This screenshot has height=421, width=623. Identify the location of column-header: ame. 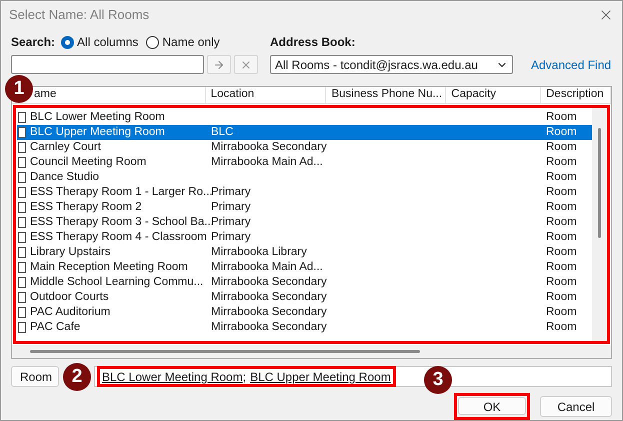
(45, 95).